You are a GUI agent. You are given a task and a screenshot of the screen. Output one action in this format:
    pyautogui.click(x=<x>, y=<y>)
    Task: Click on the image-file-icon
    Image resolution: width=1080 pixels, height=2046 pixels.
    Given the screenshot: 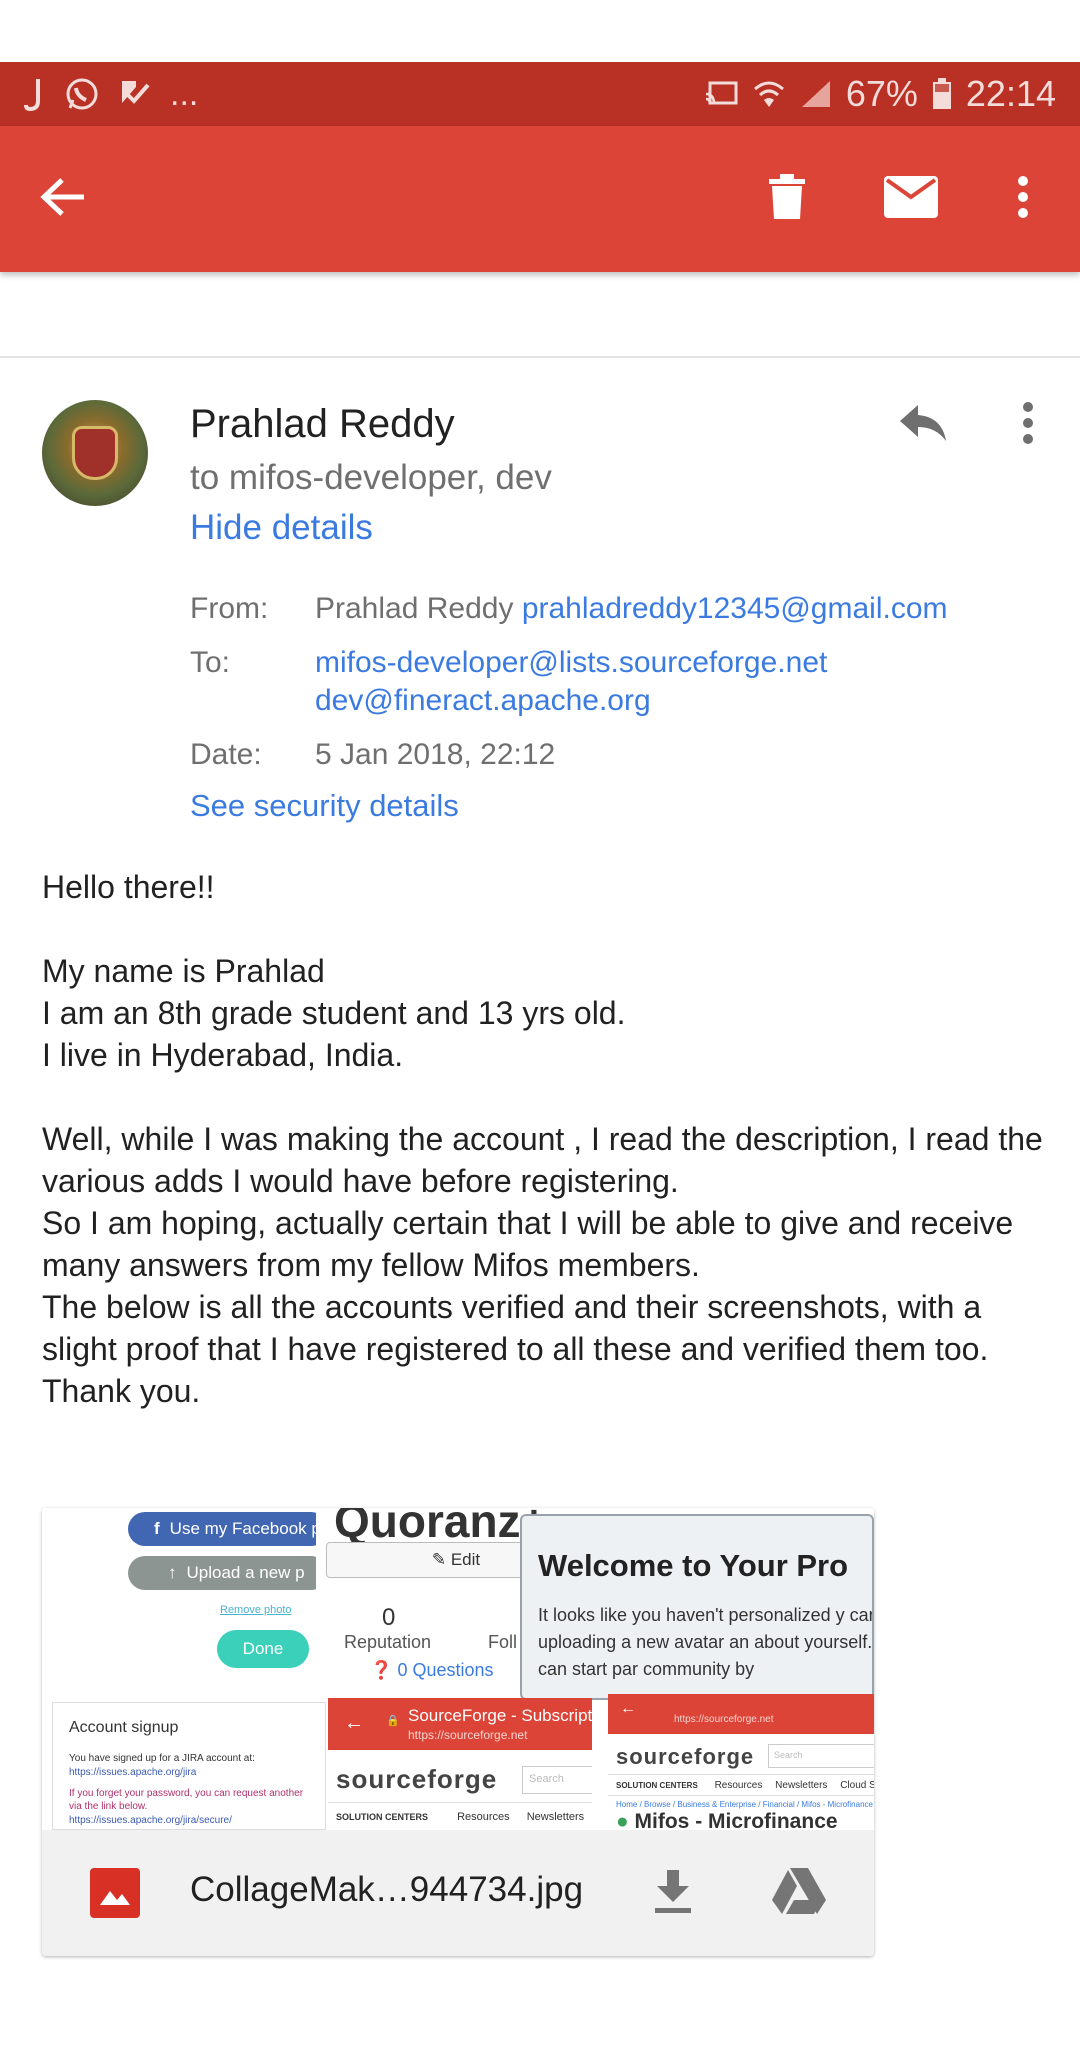 What is the action you would take?
    pyautogui.click(x=115, y=1893)
    